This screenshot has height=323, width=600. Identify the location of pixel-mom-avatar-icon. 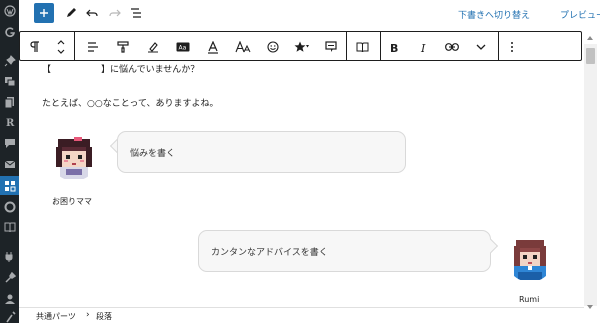
(74, 157).